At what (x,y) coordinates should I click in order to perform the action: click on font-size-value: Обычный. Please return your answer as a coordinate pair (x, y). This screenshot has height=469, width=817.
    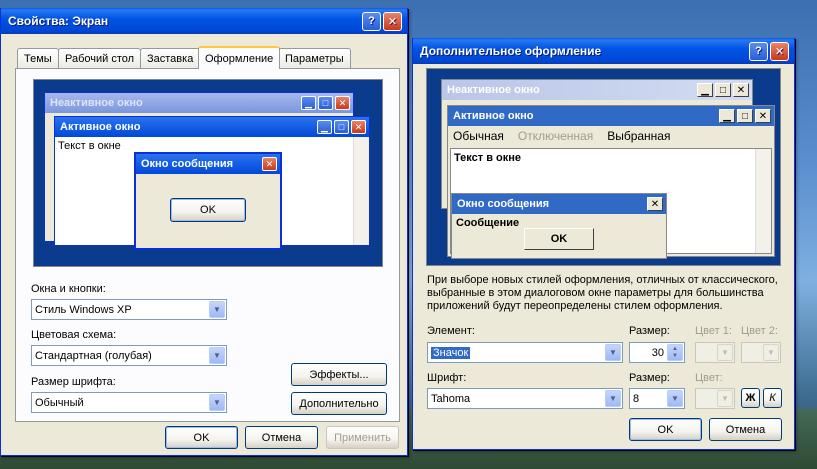
    Looking at the image, I should click on (59, 402).